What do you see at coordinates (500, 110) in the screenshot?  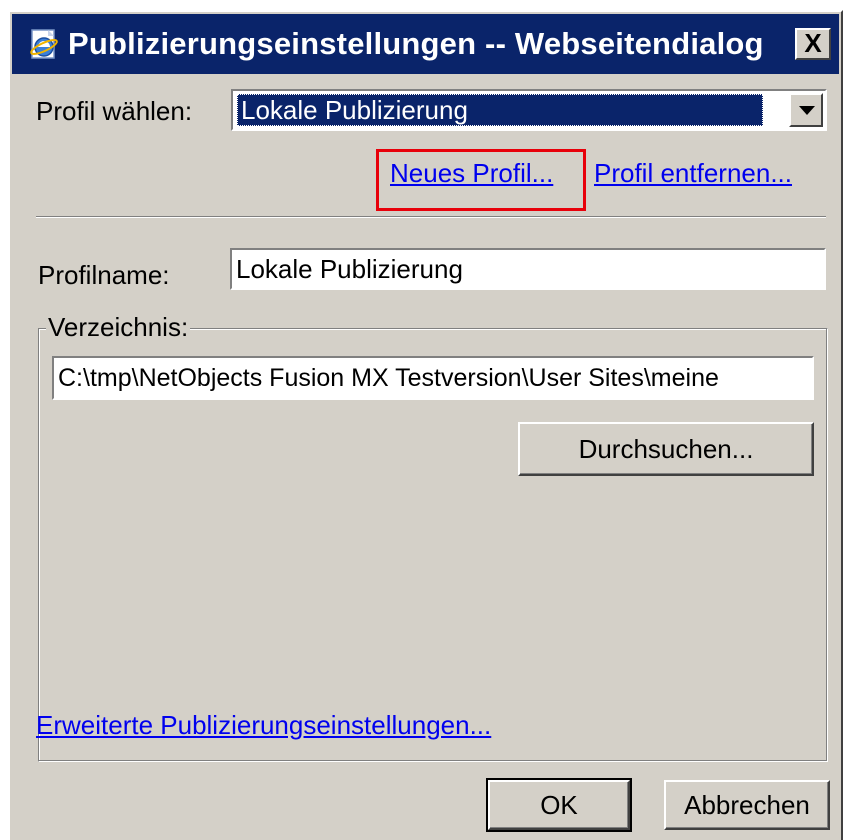 I see `profile-select-value: Lokale Publizierung` at bounding box center [500, 110].